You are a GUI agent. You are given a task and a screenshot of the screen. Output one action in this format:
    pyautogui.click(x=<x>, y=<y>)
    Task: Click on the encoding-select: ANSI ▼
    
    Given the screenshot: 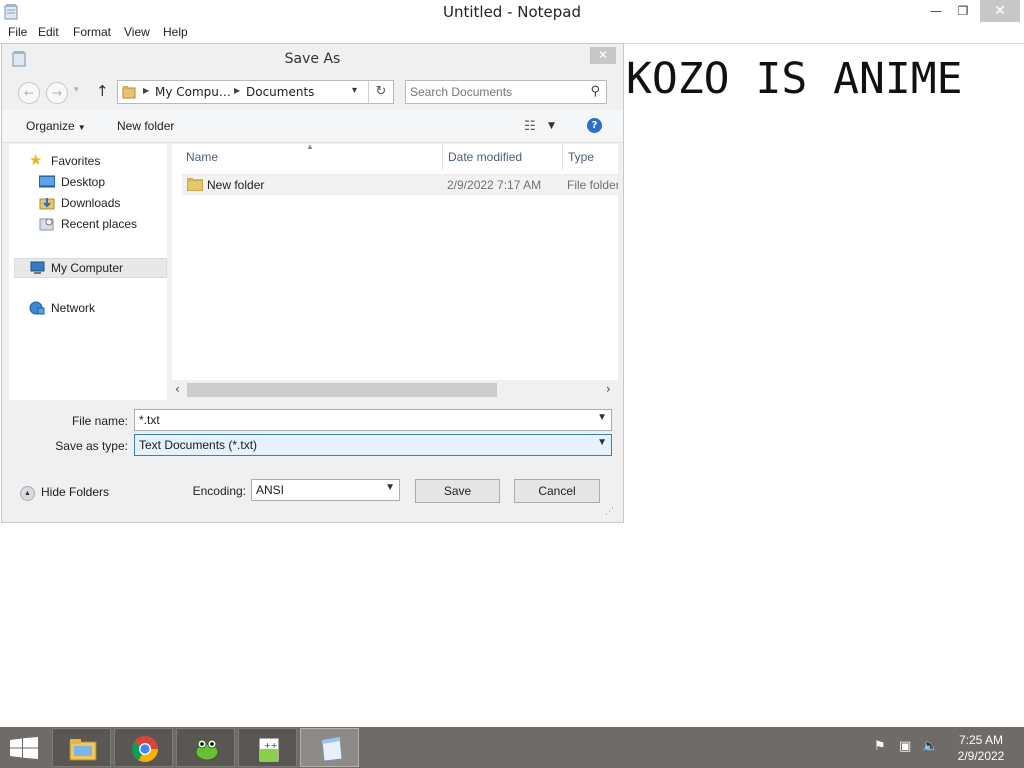 What is the action you would take?
    pyautogui.click(x=325, y=490)
    